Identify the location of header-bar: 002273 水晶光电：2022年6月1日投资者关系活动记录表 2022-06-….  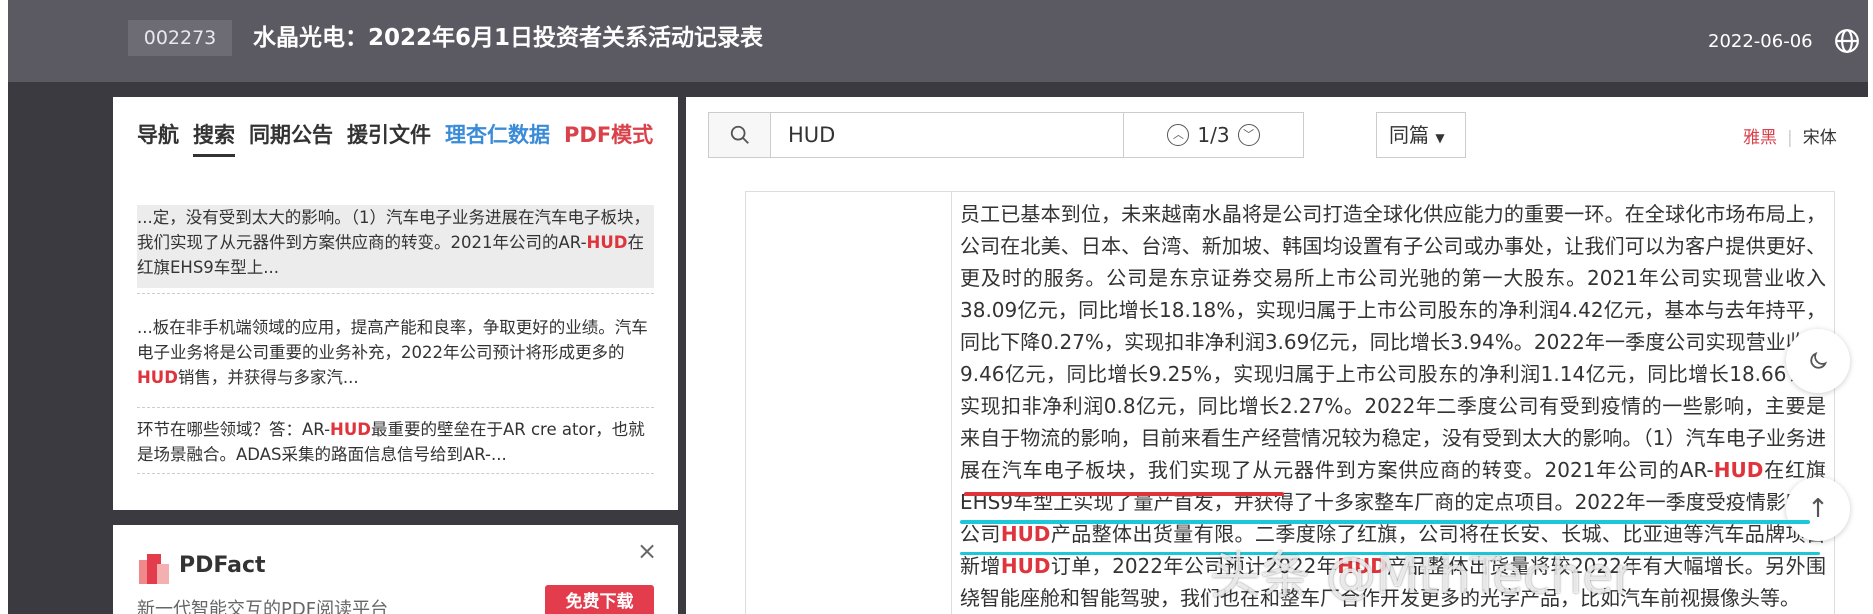
(940, 41).